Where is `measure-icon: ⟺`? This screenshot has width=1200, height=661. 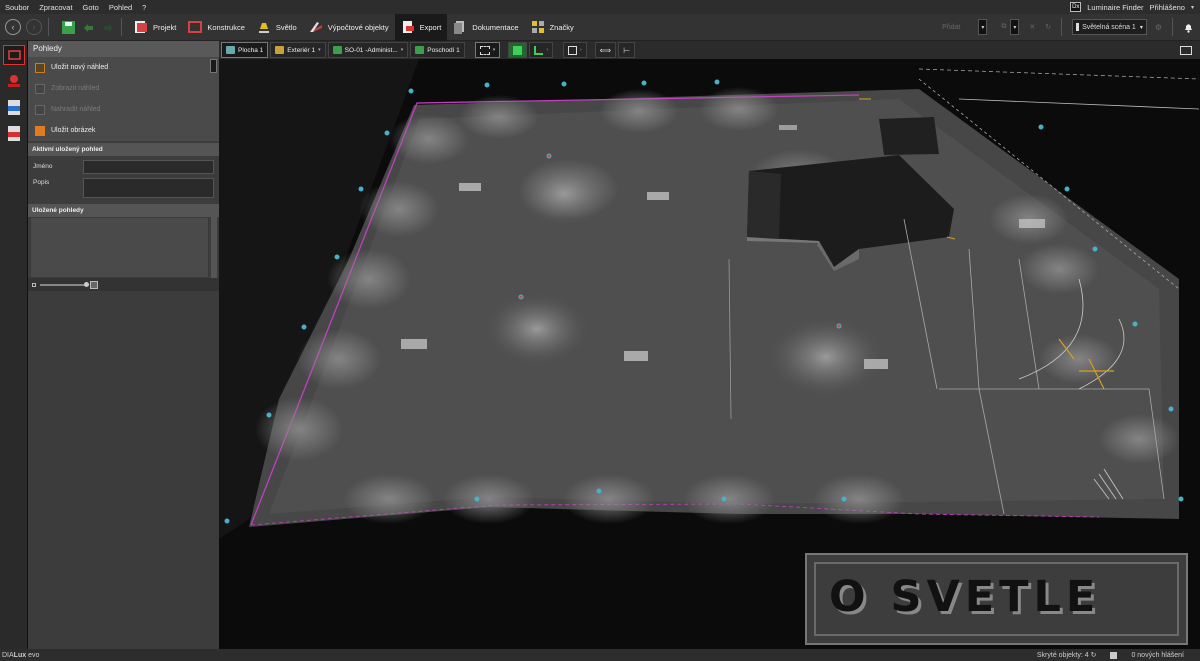 measure-icon: ⟺ is located at coordinates (605, 50).